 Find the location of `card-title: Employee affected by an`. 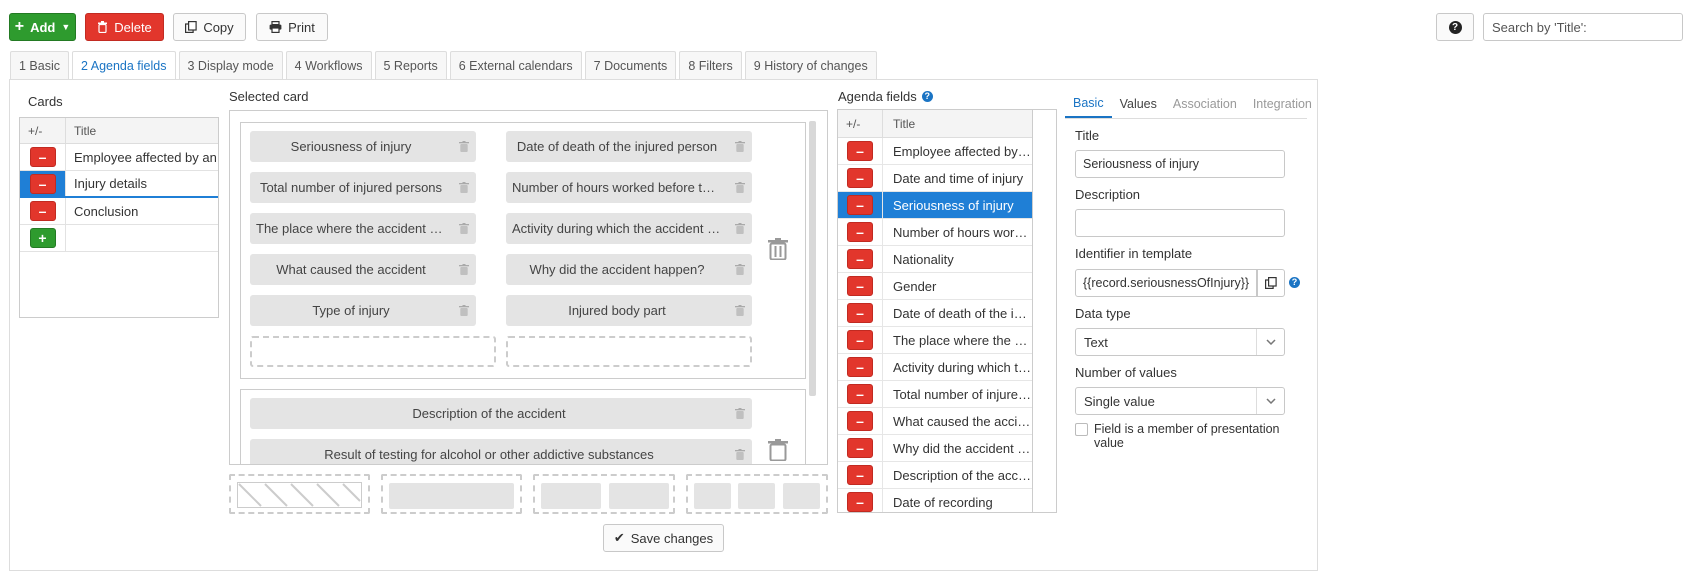

card-title: Employee affected by an is located at coordinates (141, 157).